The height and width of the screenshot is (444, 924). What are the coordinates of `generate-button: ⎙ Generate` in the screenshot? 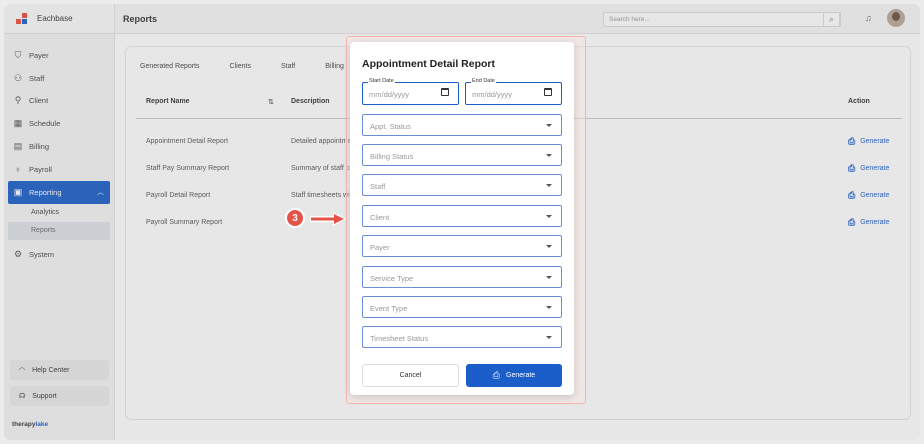 It's located at (514, 375).